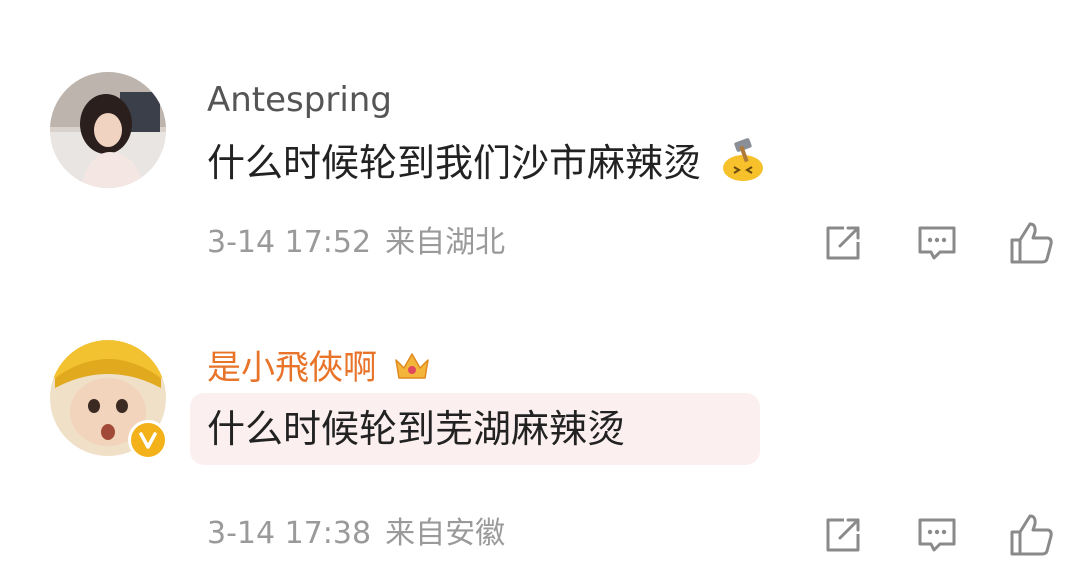 The width and height of the screenshot is (1080, 580). What do you see at coordinates (289, 533) in the screenshot?
I see `timestamp: 3-14 17:38` at bounding box center [289, 533].